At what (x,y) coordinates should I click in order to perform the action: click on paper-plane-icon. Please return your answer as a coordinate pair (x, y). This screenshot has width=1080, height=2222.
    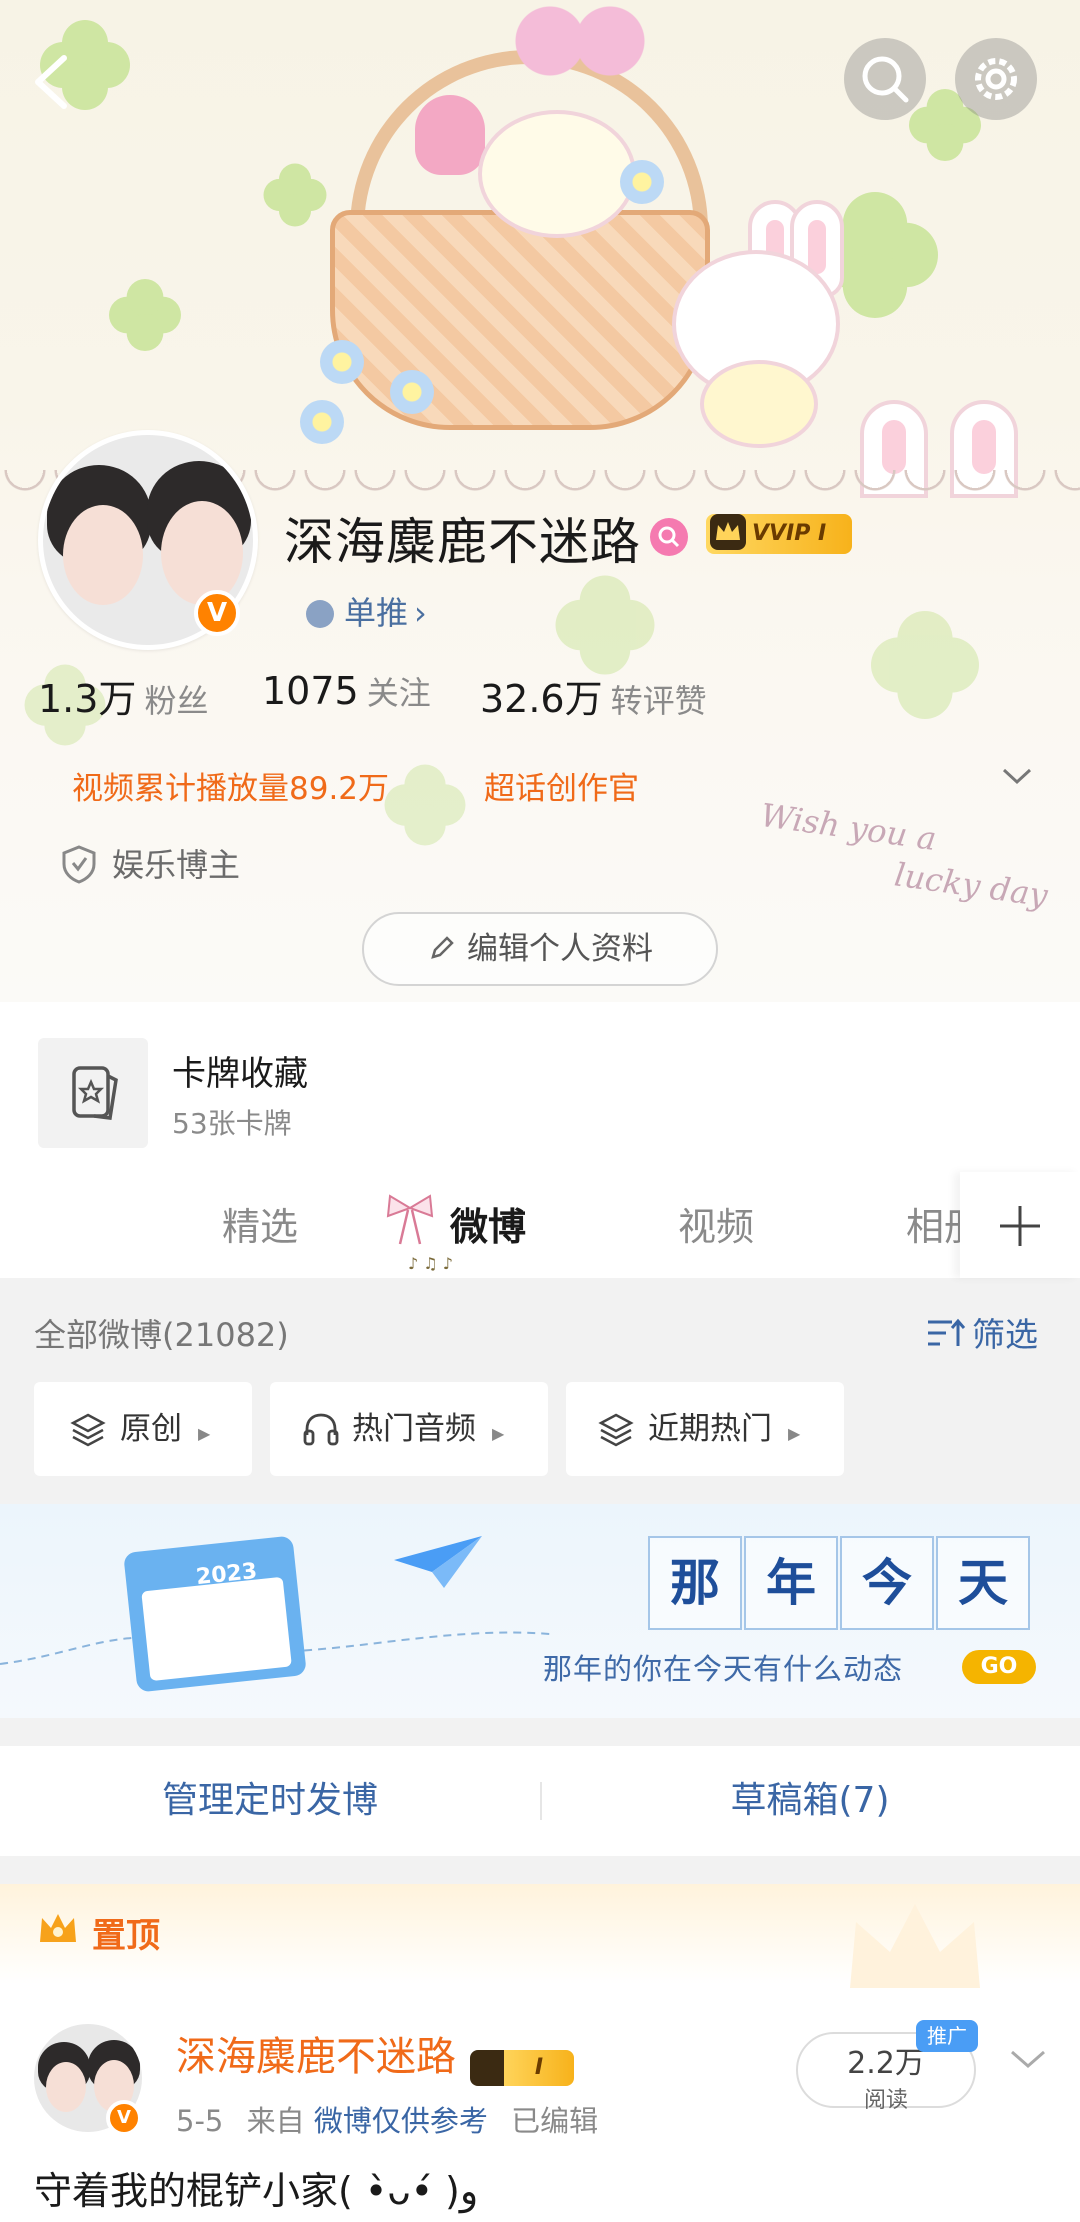
    Looking at the image, I should click on (438, 1562).